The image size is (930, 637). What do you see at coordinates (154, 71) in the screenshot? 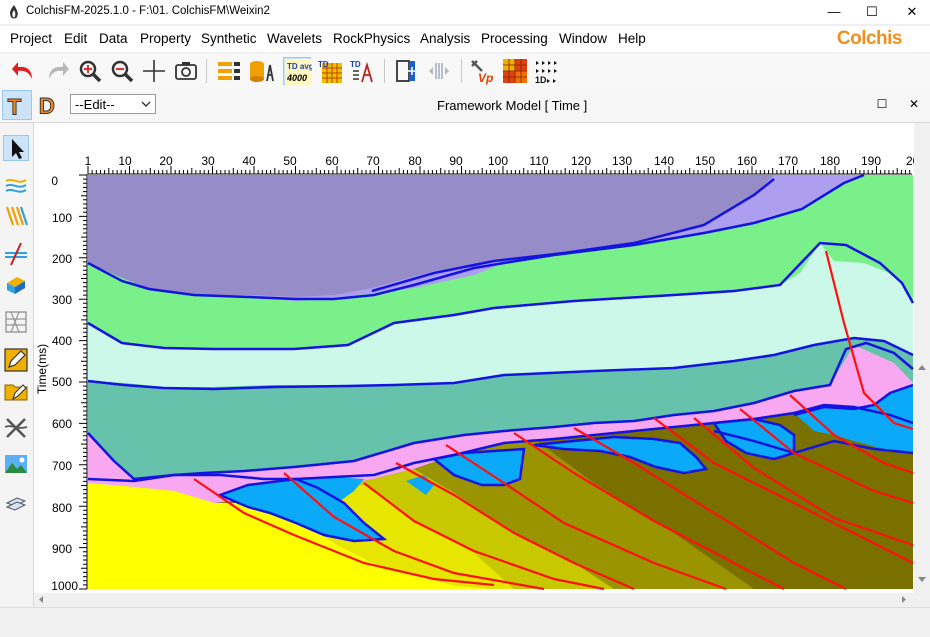
I see `crosshair-icon` at bounding box center [154, 71].